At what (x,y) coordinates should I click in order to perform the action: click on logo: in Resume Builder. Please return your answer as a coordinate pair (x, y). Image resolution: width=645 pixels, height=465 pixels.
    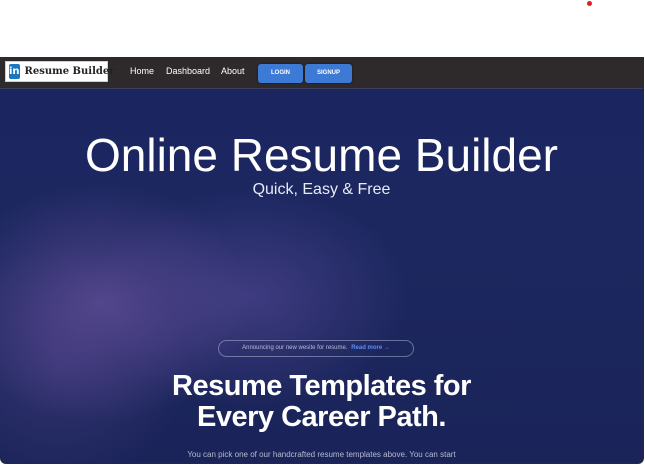
    Looking at the image, I should click on (60, 71).